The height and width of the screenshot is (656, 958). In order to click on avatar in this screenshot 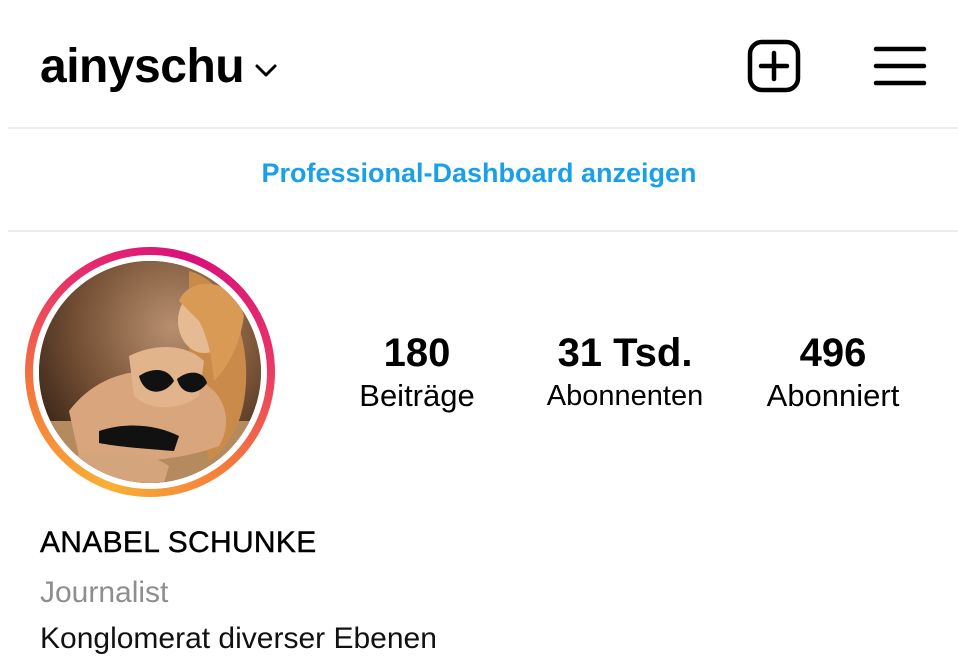, I will do `click(150, 372)`.